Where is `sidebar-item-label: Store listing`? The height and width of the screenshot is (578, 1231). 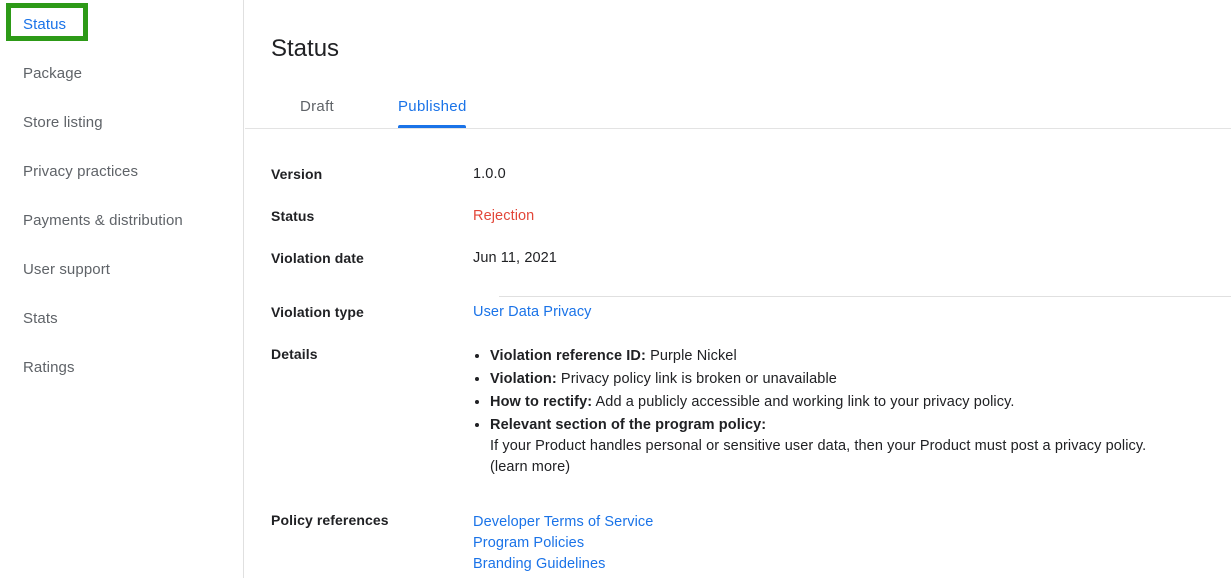 sidebar-item-label: Store listing is located at coordinates (63, 122).